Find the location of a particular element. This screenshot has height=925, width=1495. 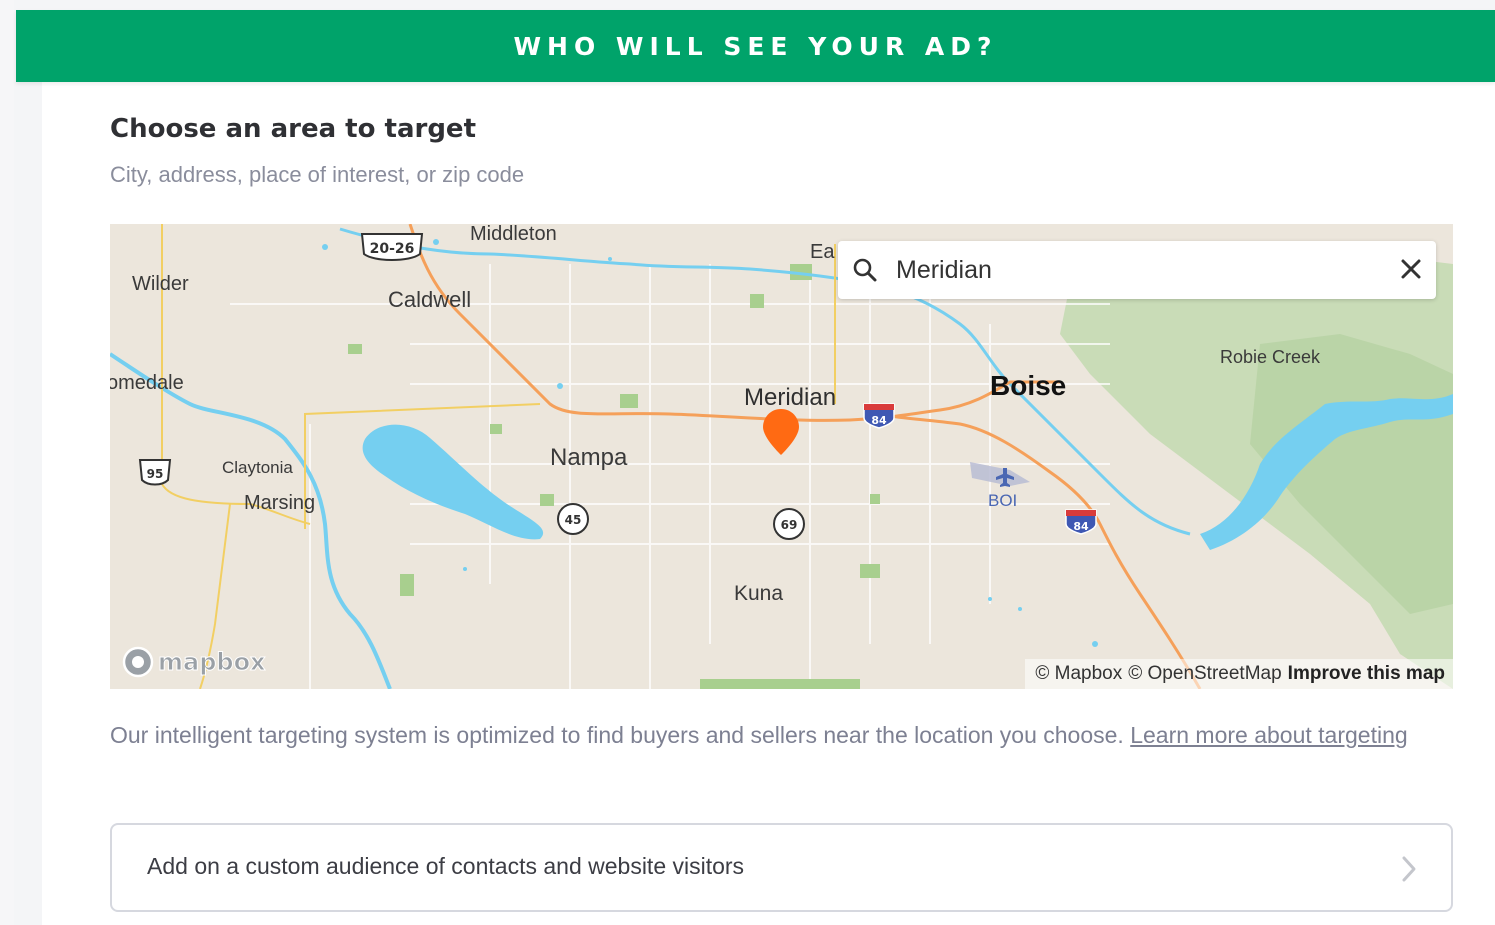

map-label-middleton: Middleton is located at coordinates (513, 234).